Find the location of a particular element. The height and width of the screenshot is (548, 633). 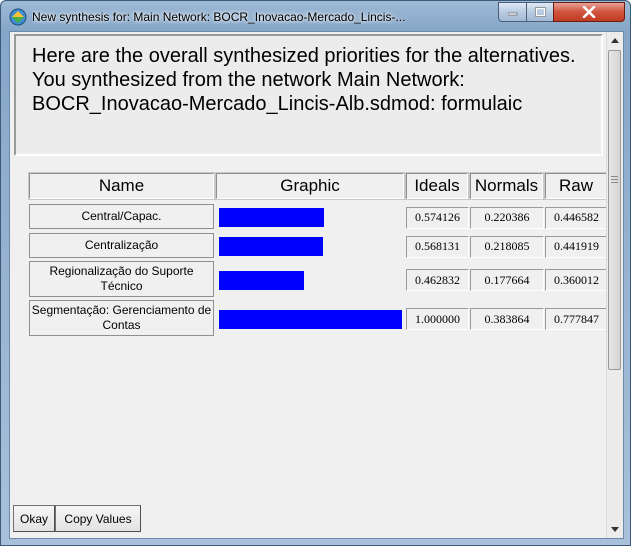

alternative-name: Central/Capac. is located at coordinates (121, 216).